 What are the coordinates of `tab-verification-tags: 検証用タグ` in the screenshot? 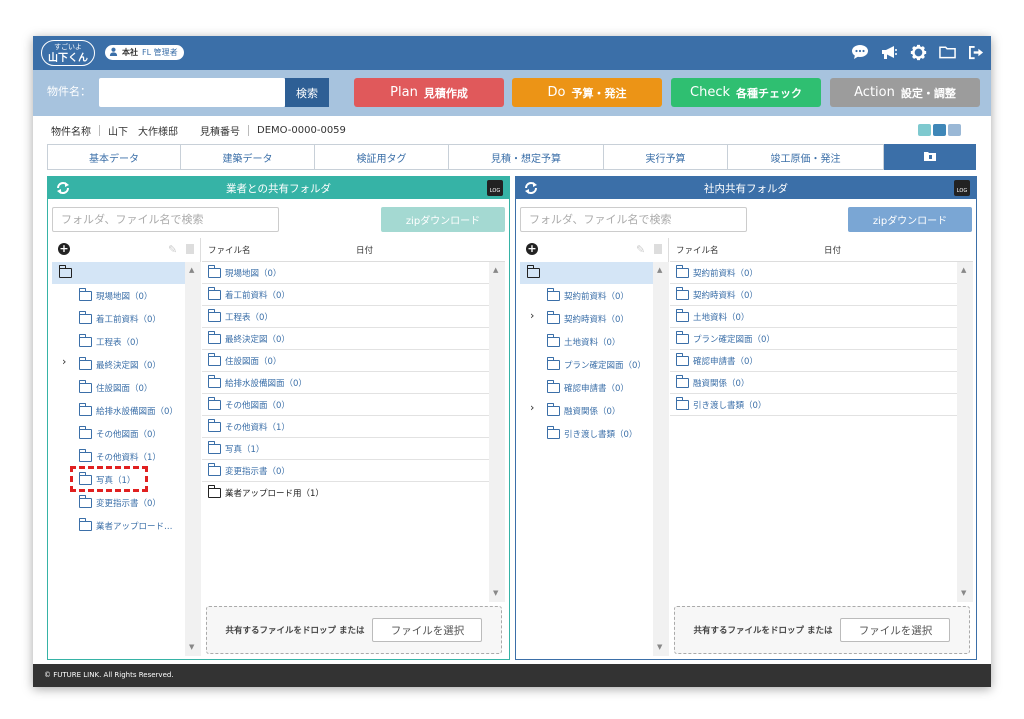 It's located at (382, 157).